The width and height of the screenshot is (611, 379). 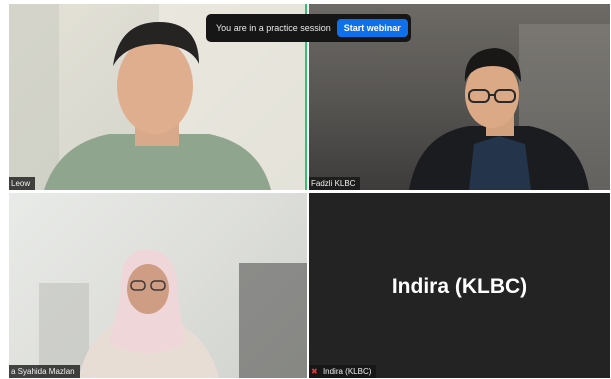 I want to click on participant-name: Leow, so click(x=21, y=183).